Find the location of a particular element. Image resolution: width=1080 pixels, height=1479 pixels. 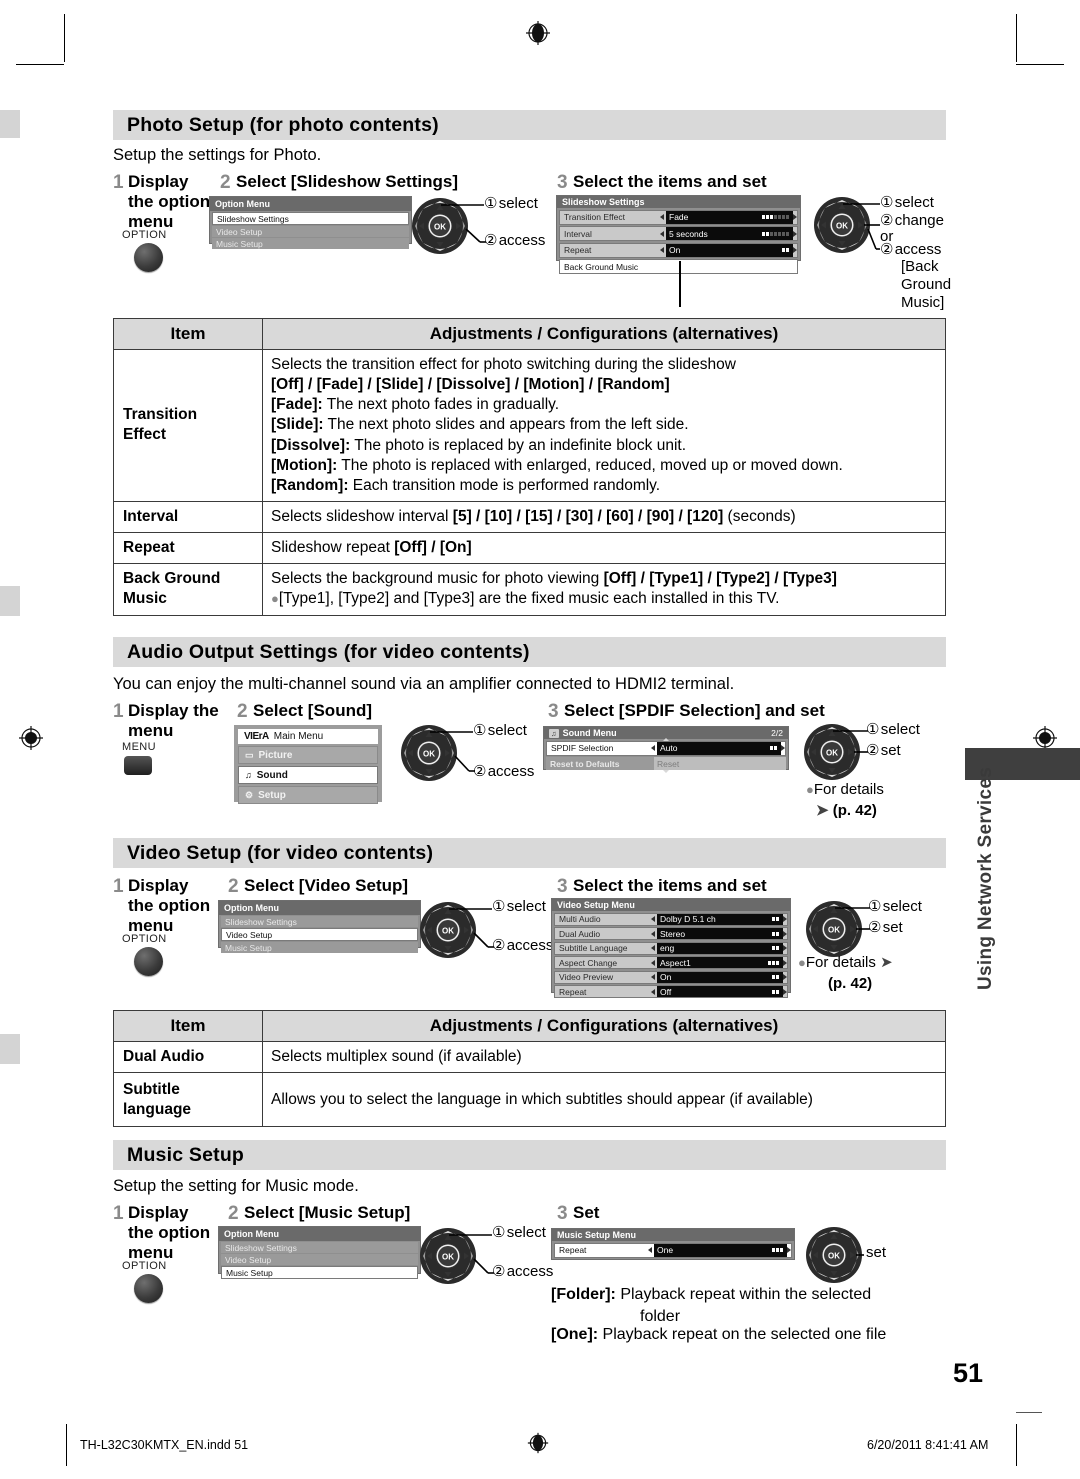

osd-row-repeat: Repeat On is located at coordinates (678, 250).